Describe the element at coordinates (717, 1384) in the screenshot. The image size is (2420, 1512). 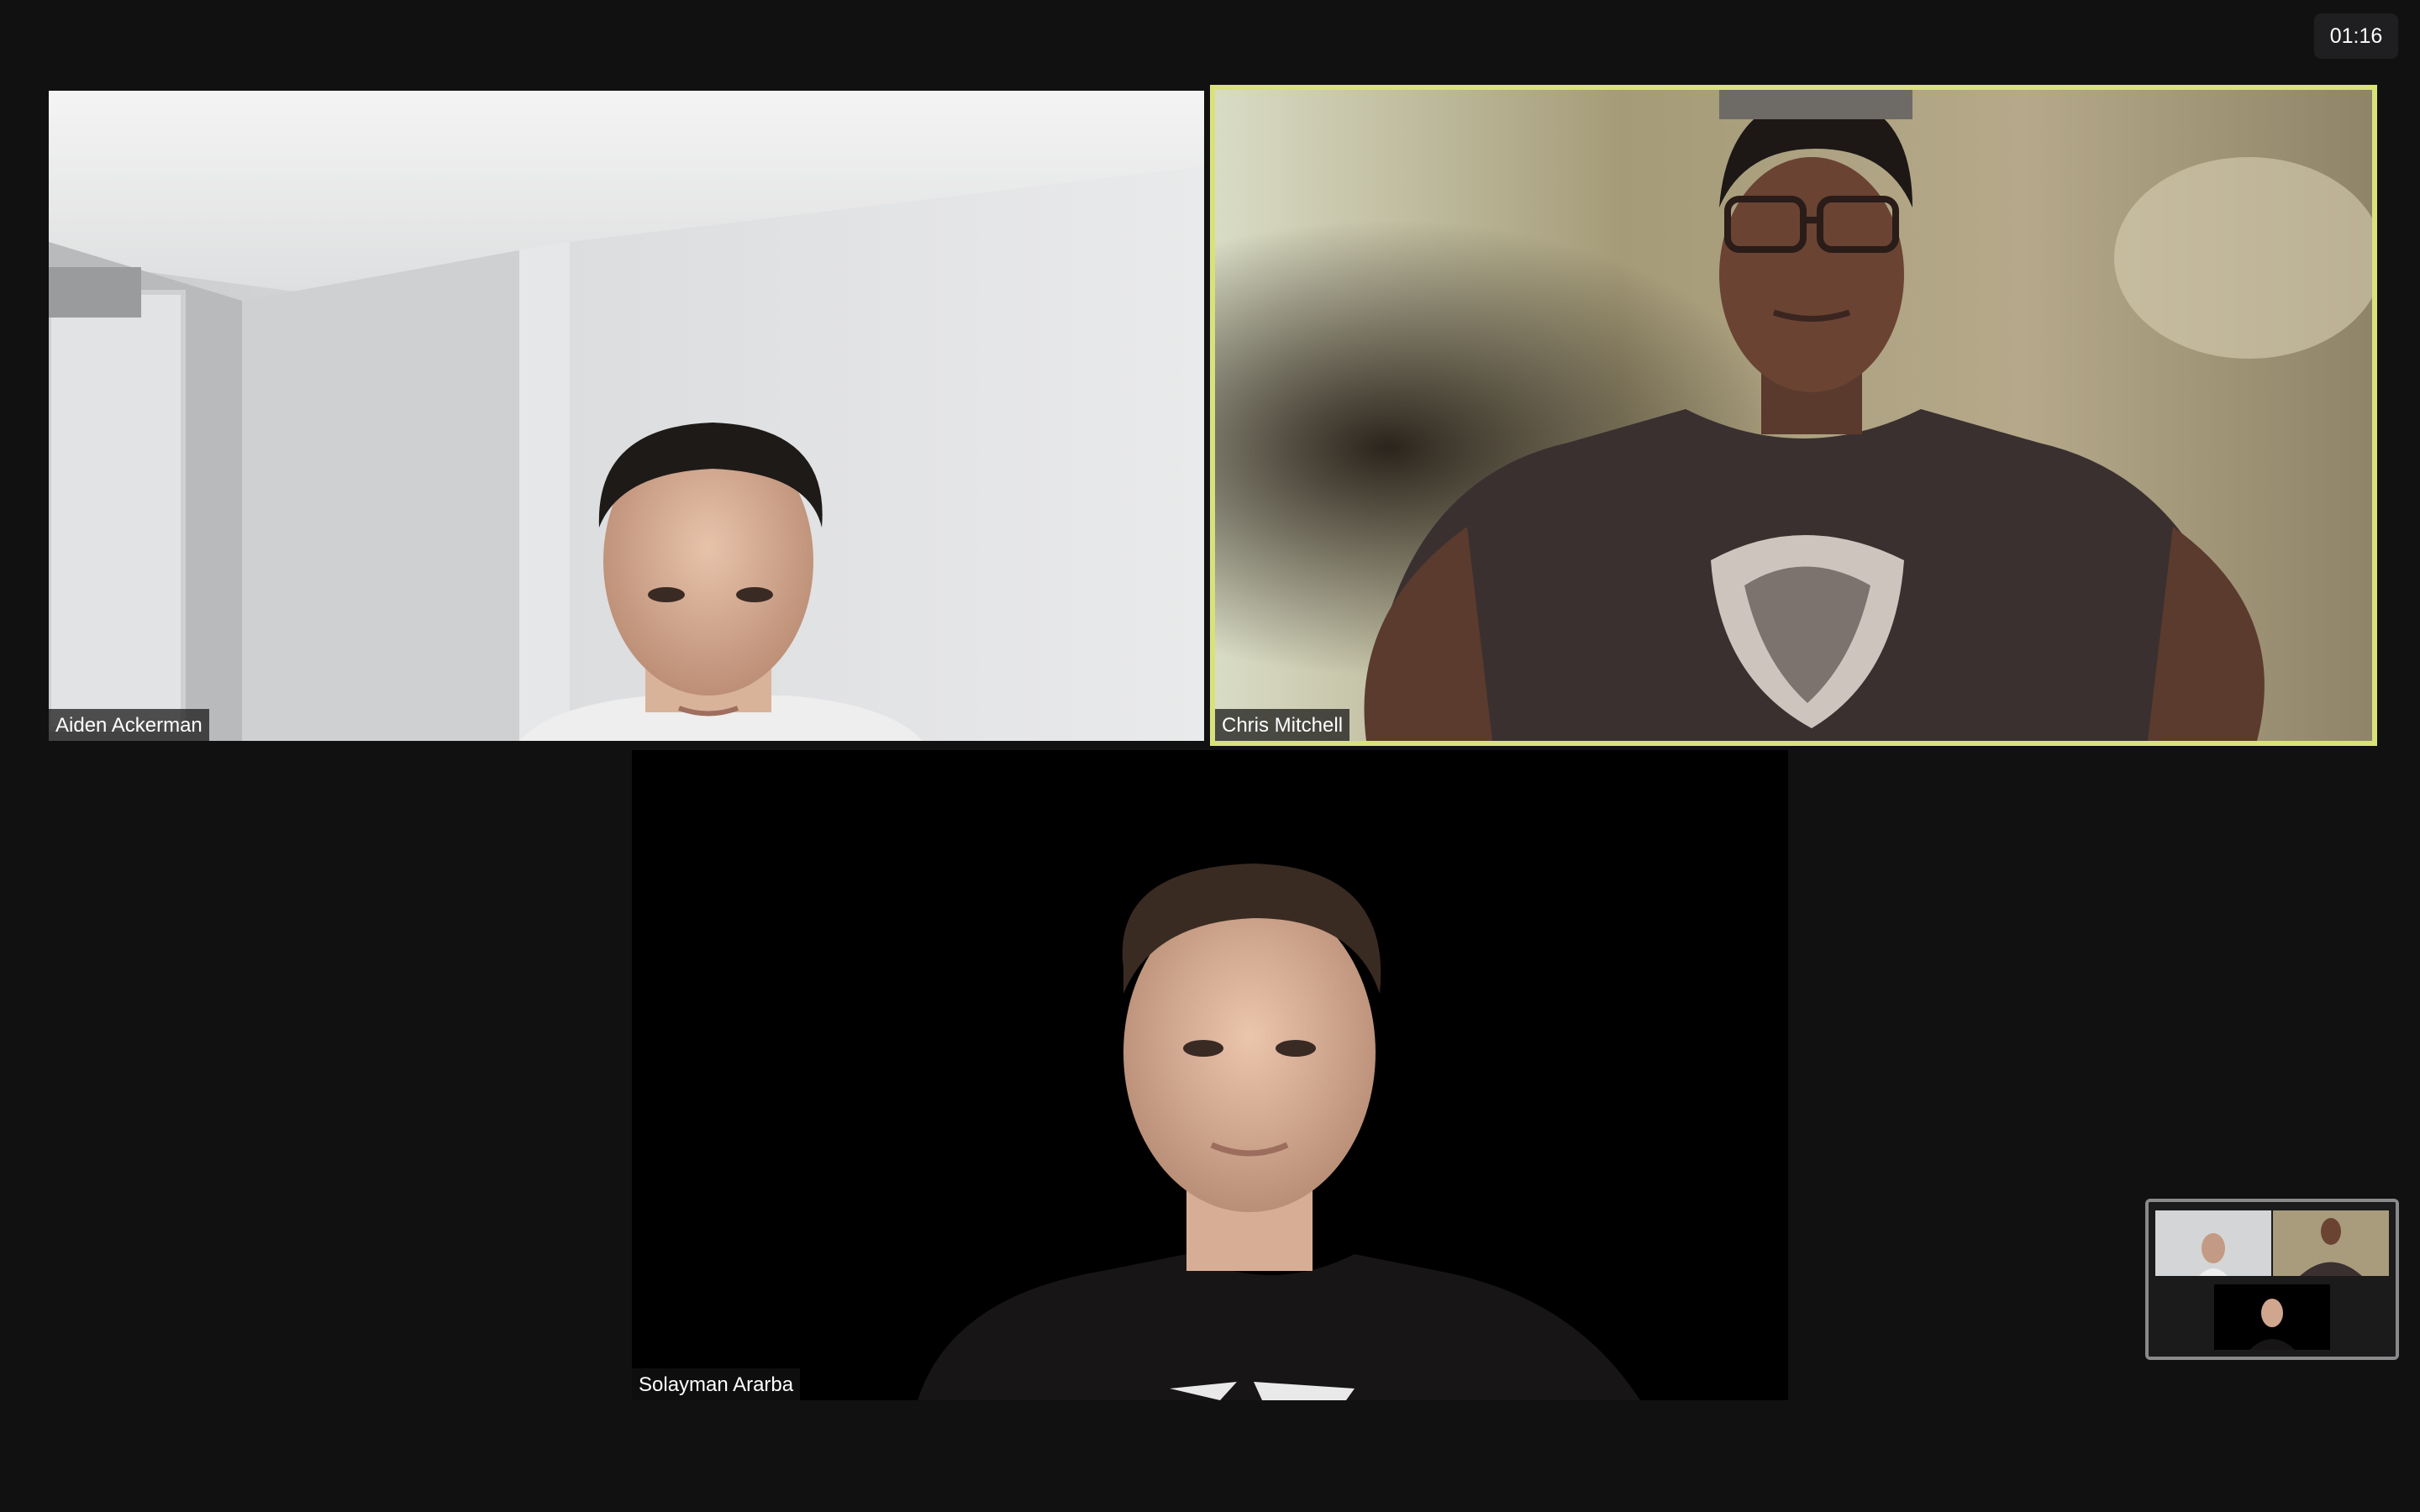
I see `participant-name-label: Solayman Ararba` at that location.